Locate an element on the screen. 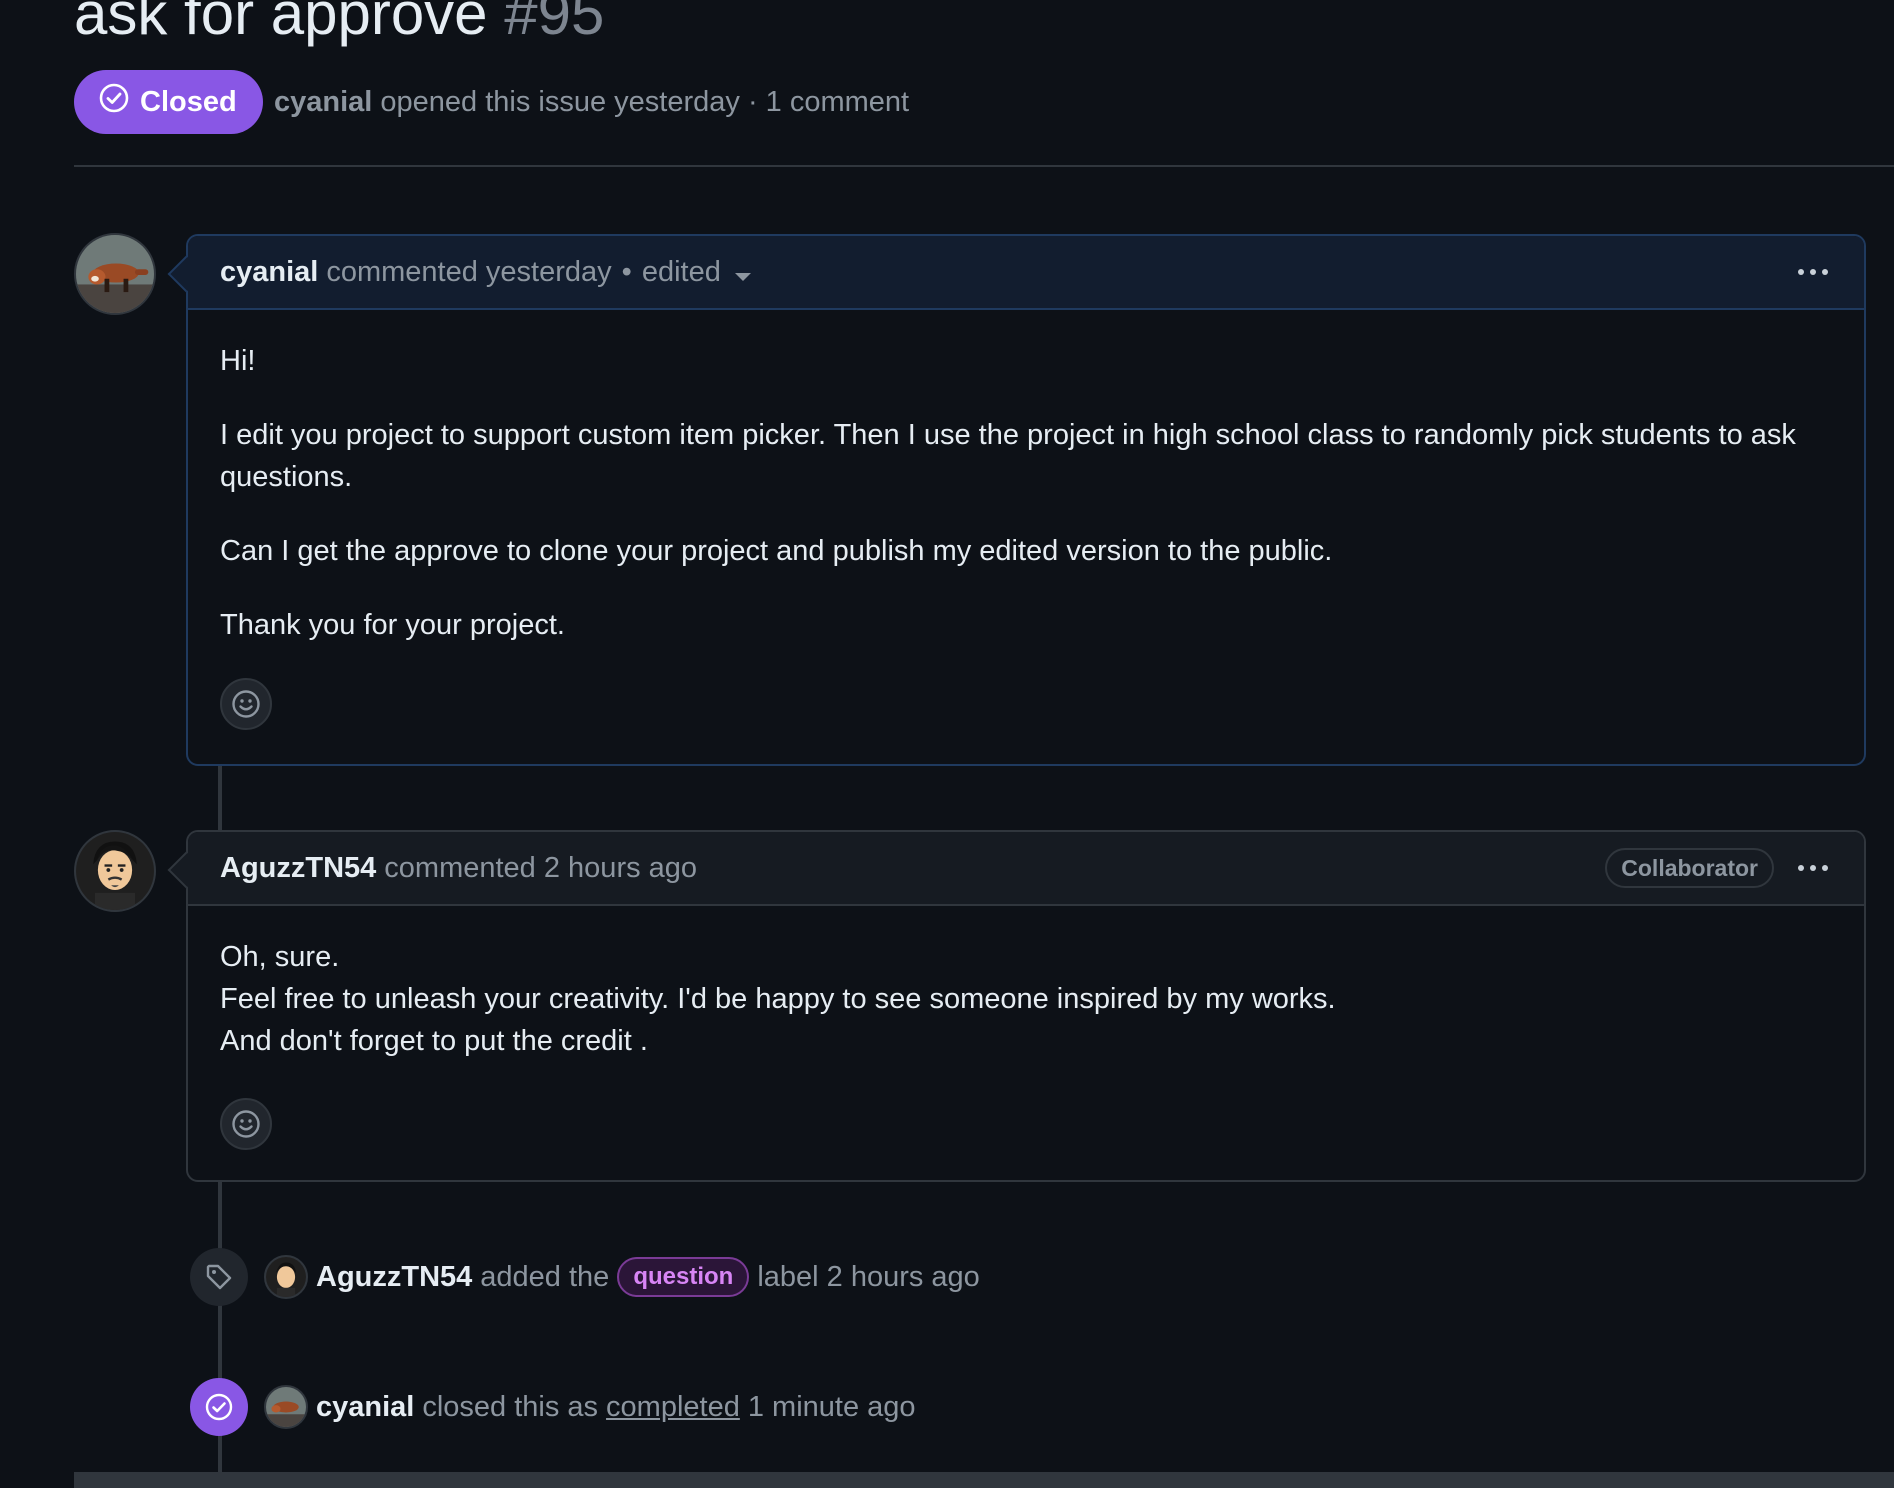 This screenshot has height=1488, width=1894. comment-line: And don't forget to put the credit . is located at coordinates (434, 1041).